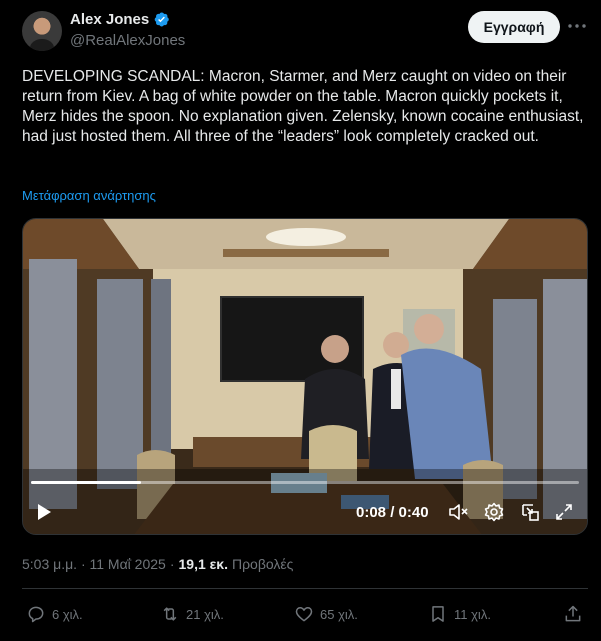  I want to click on reply-icon, so click(36, 614).